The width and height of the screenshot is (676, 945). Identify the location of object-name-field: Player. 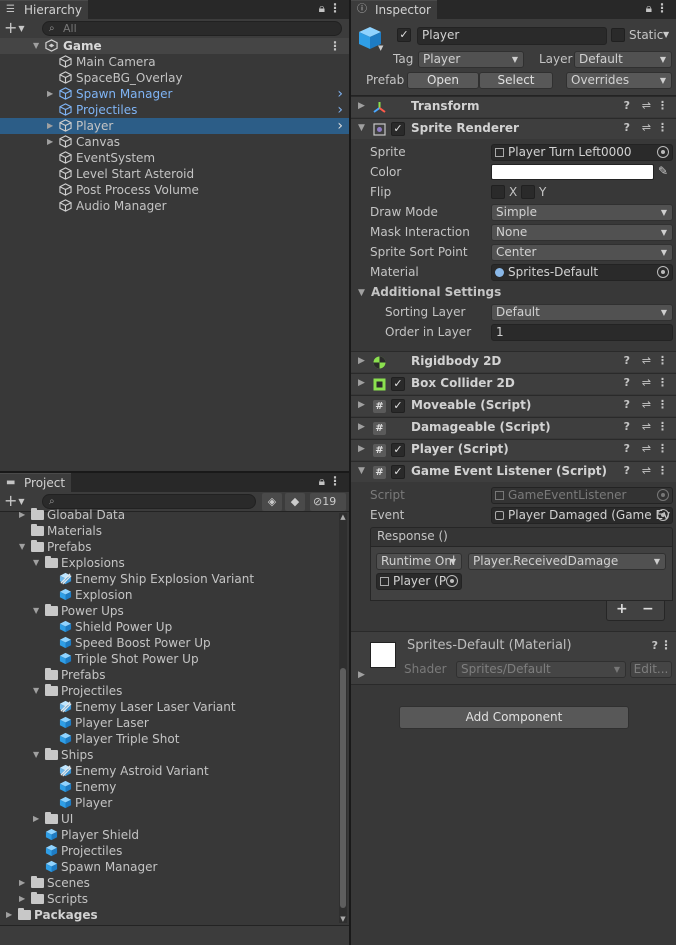
(512, 36).